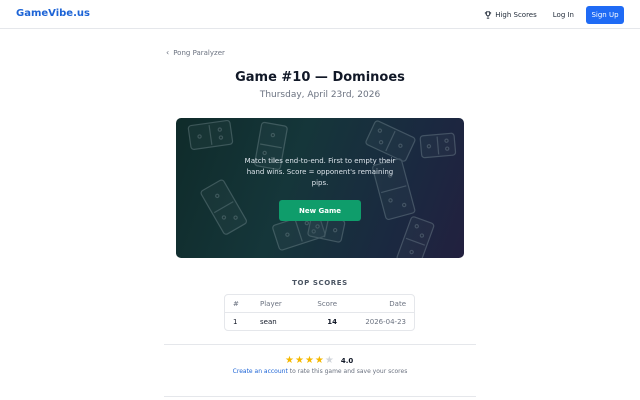 This screenshot has width=640, height=400. Describe the element at coordinates (332, 322) in the screenshot. I see `score-value: 14` at that location.